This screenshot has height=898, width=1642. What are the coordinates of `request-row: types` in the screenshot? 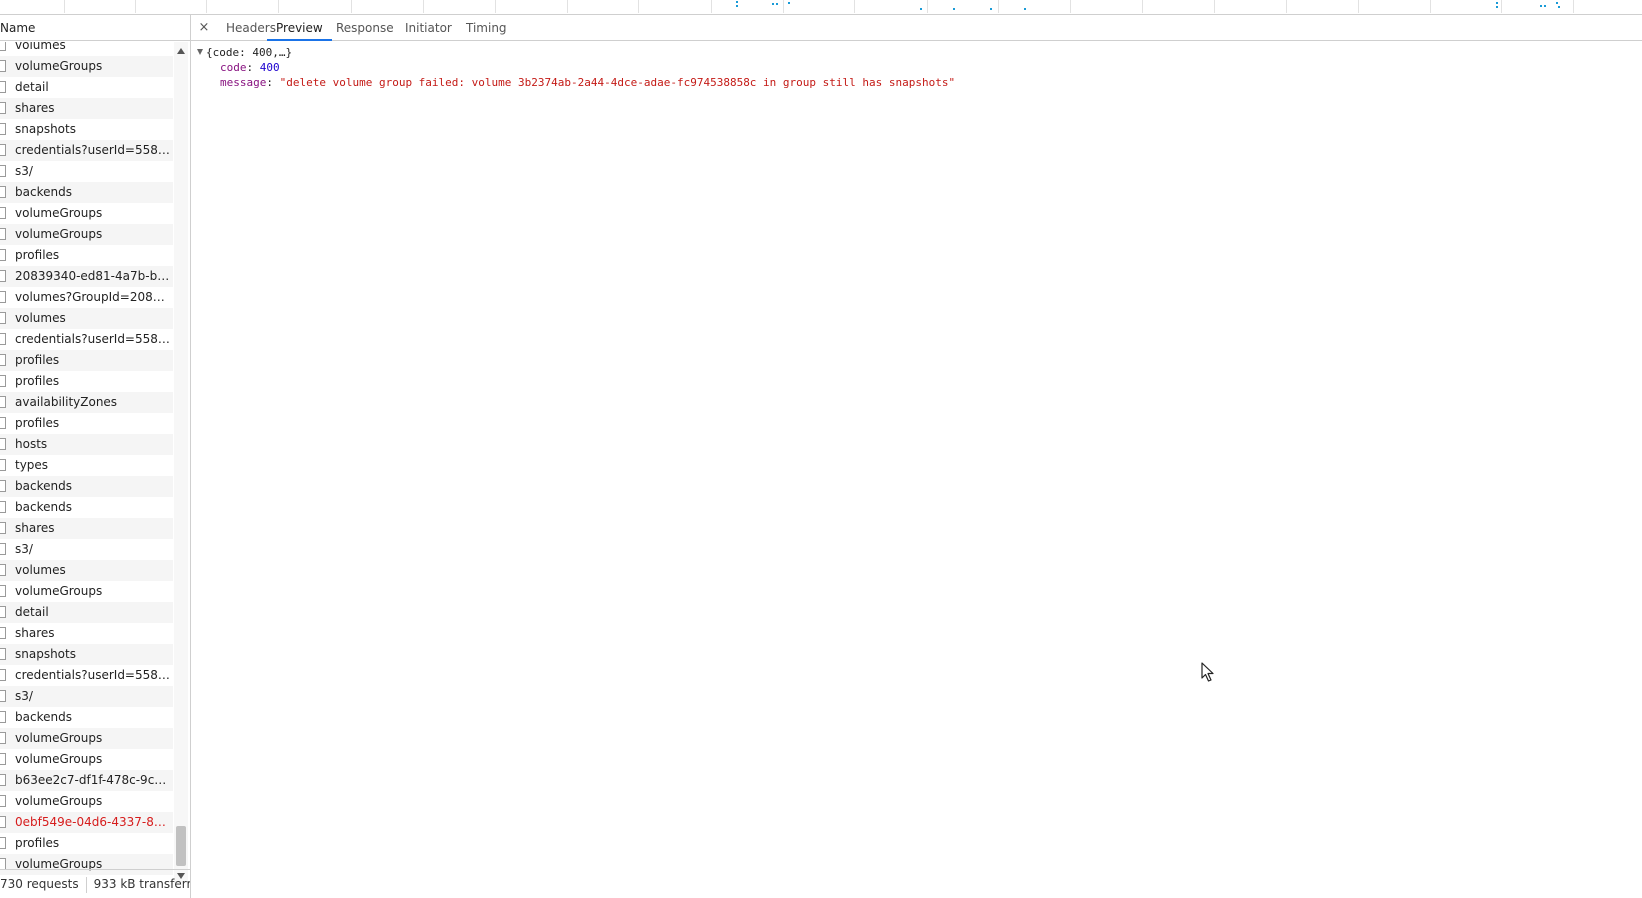 It's located at (86, 465).